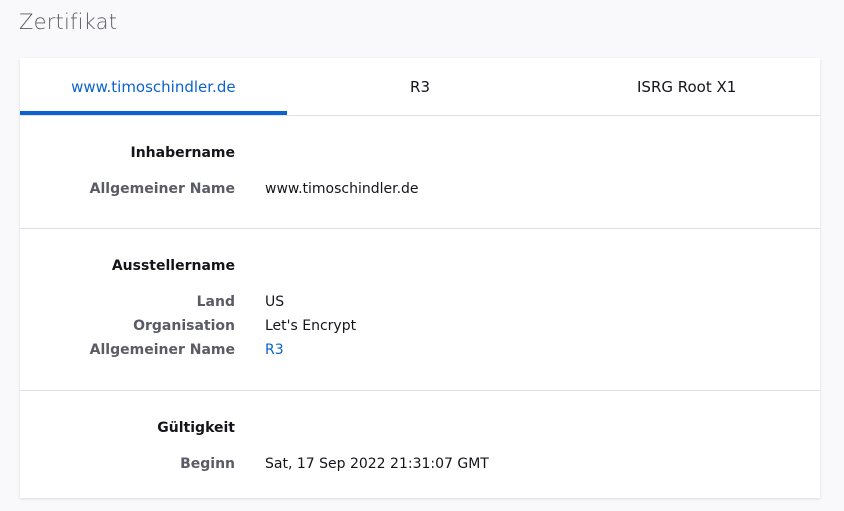 Image resolution: width=844 pixels, height=511 pixels. I want to click on validity-begin-value: Sat, 17 Sep 2022 21:31:07 GMT, so click(377, 464).